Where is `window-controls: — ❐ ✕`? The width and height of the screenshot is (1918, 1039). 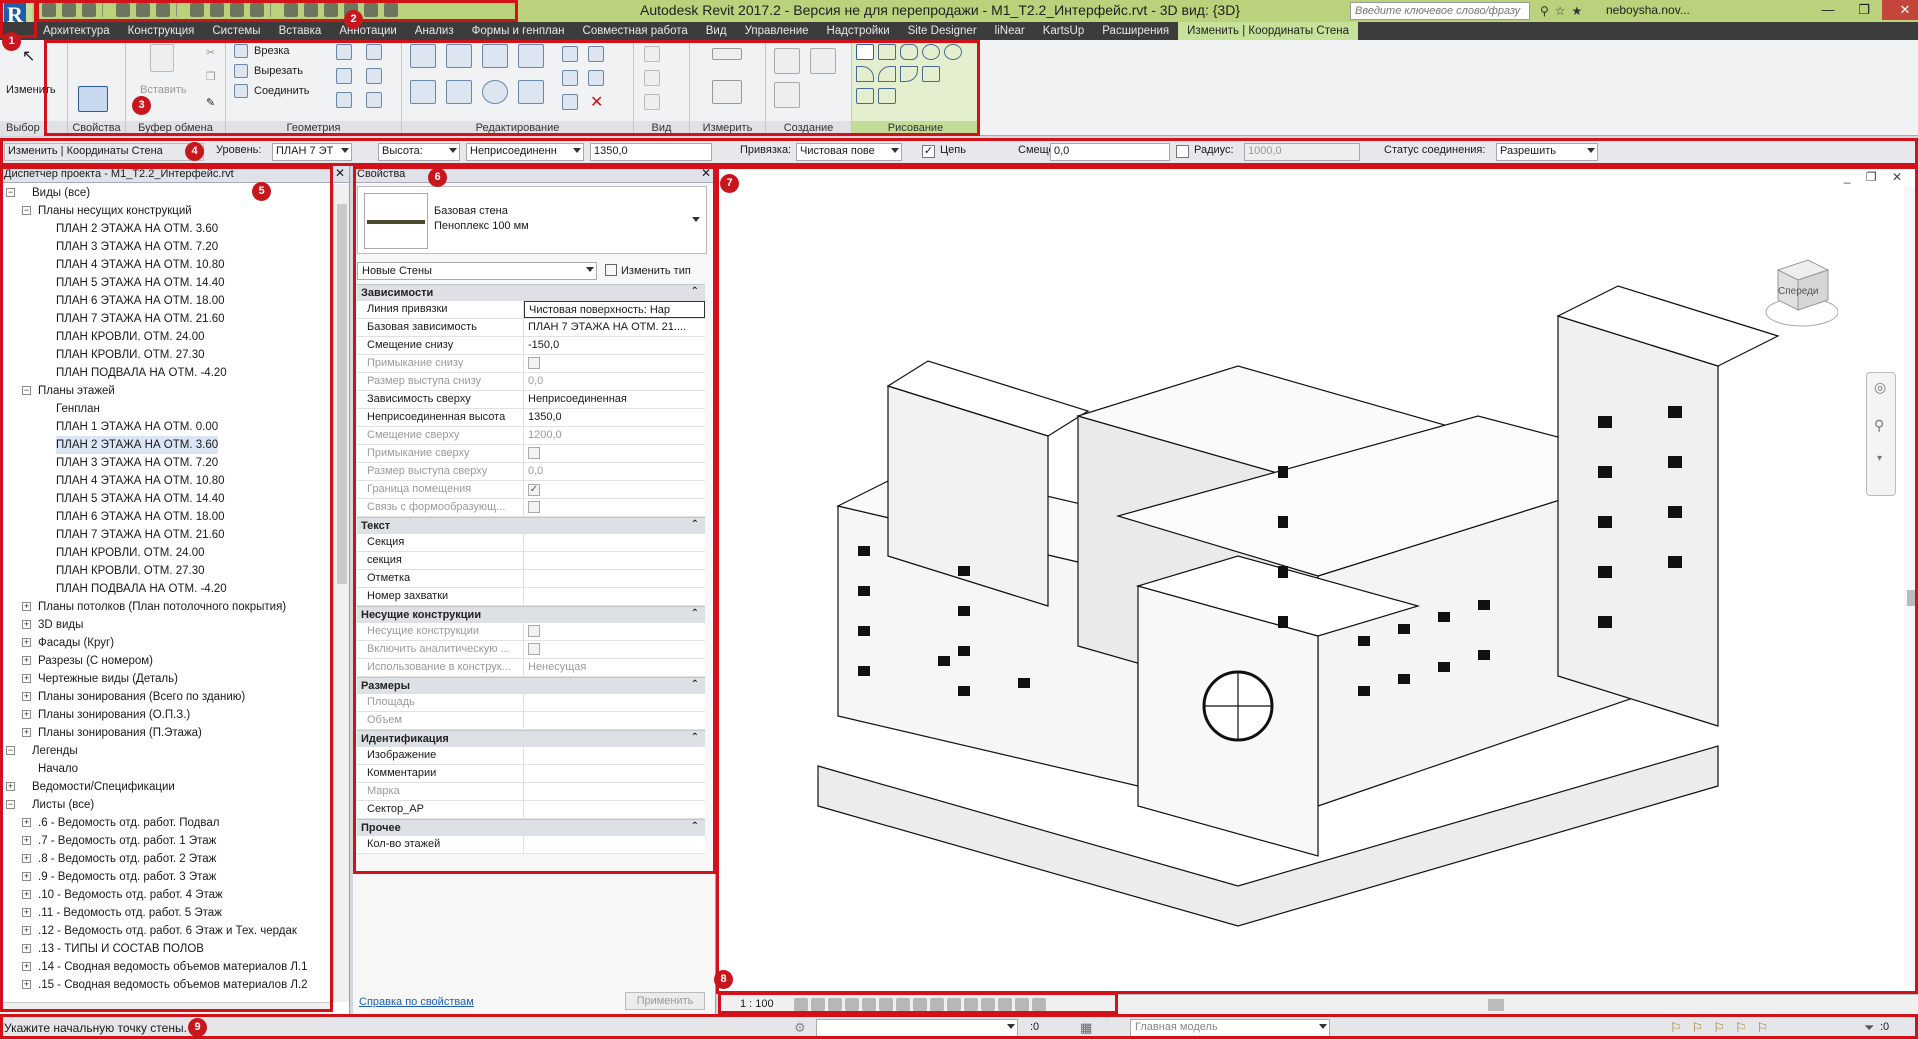
window-controls: — ❐ ✕ is located at coordinates (1864, 10).